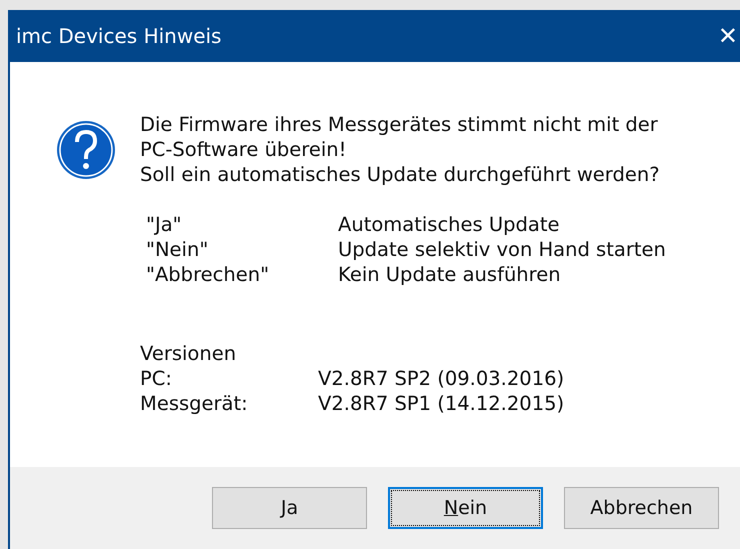  I want to click on message-text: PC-Software überein!, so click(244, 149).